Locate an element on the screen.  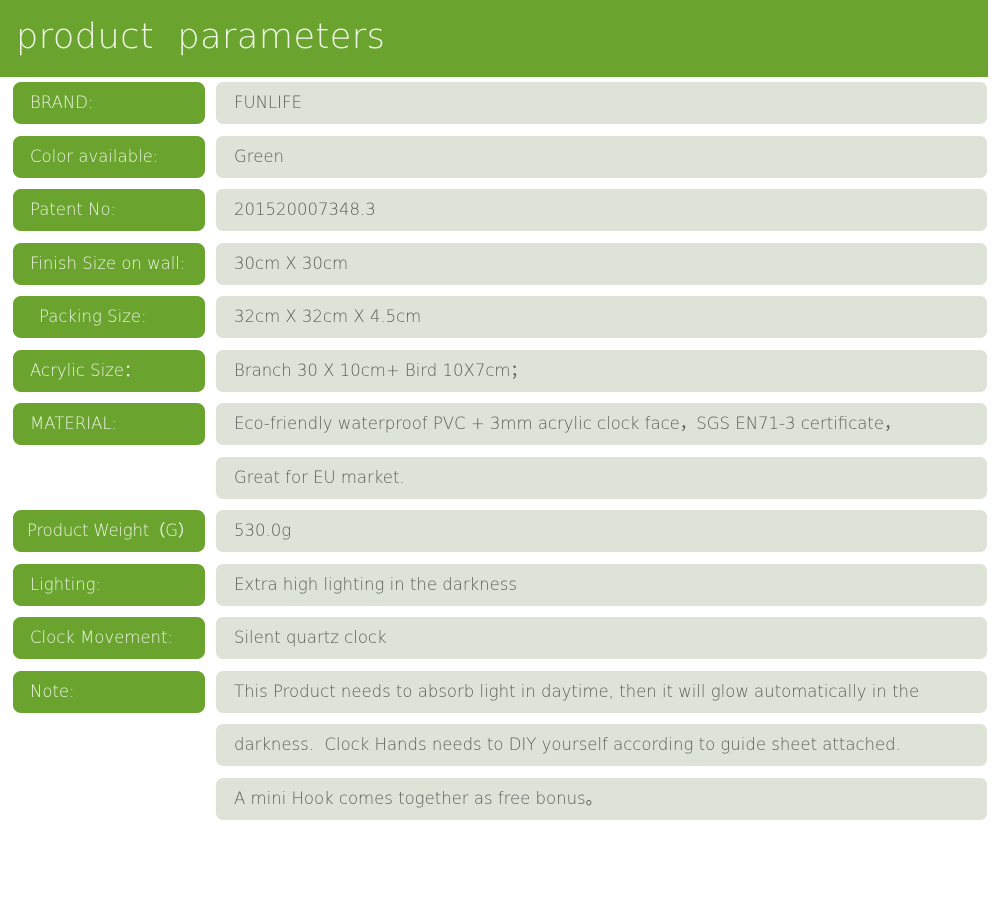
parameter-label-pill: Finish Size on wall: is located at coordinates (109, 263).